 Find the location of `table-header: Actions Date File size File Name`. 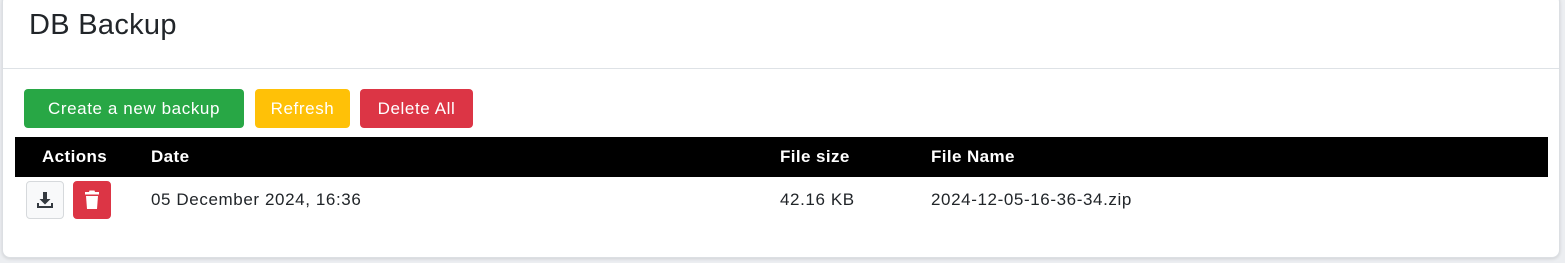

table-header: Actions Date File size File Name is located at coordinates (781, 157).